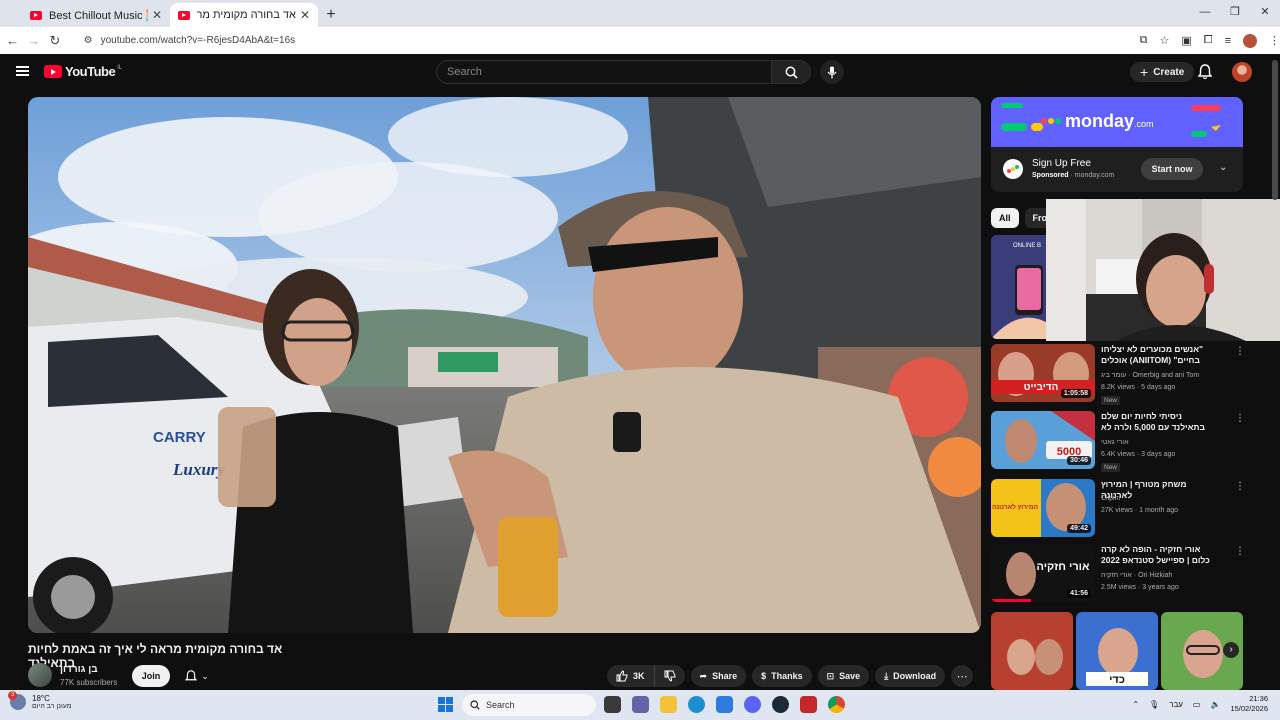 Image resolution: width=1280 pixels, height=720 pixels. What do you see at coordinates (197, 676) in the screenshot?
I see `subscribe-bell-button: ⌄` at bounding box center [197, 676].